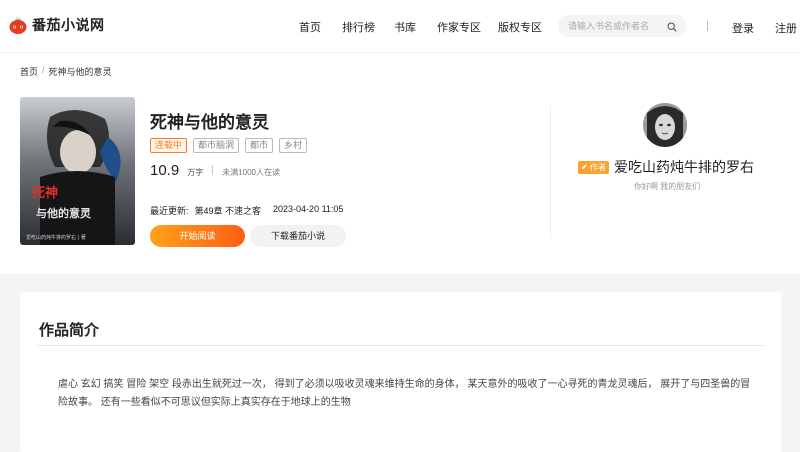  What do you see at coordinates (259, 145) in the screenshot?
I see `genre-tag: 都市` at bounding box center [259, 145].